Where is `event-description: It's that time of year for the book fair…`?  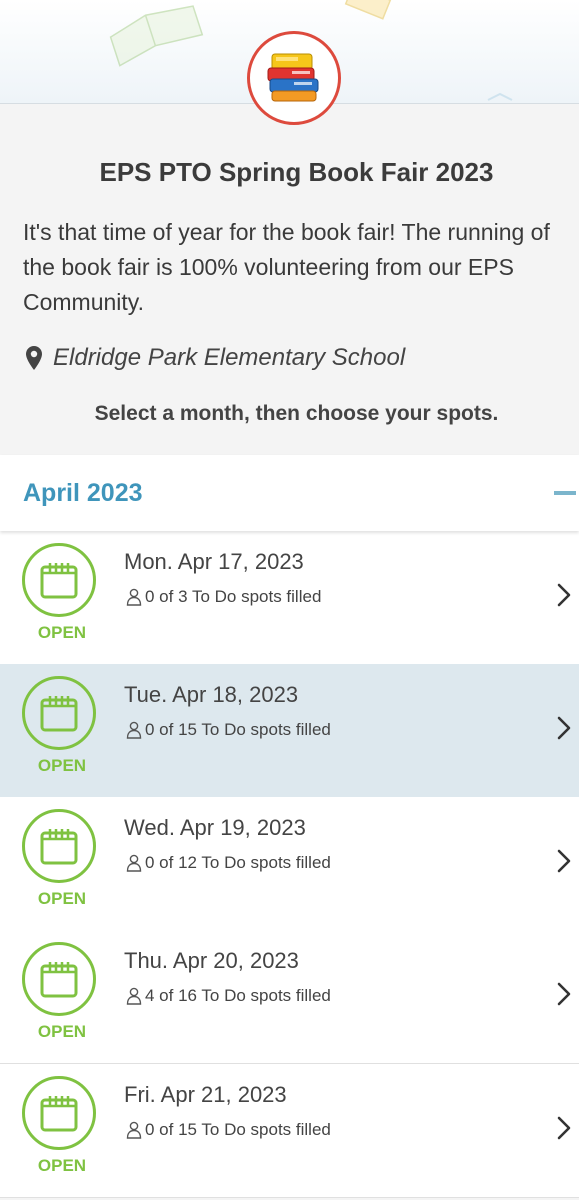 event-description: It's that time of year for the book fair… is located at coordinates (286, 267).